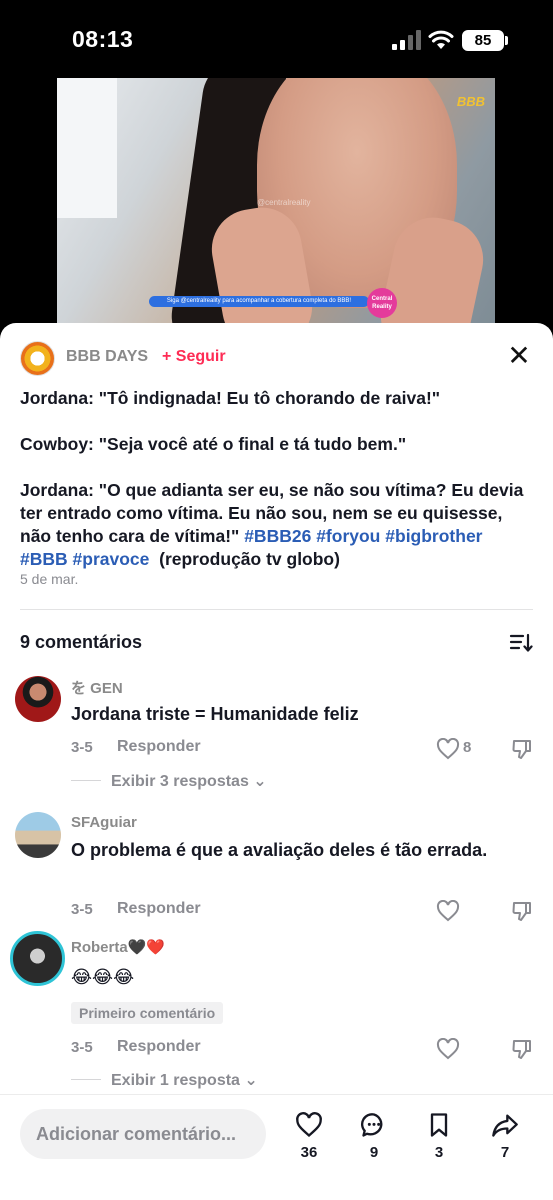  I want to click on like-action: 36, so click(309, 1136).